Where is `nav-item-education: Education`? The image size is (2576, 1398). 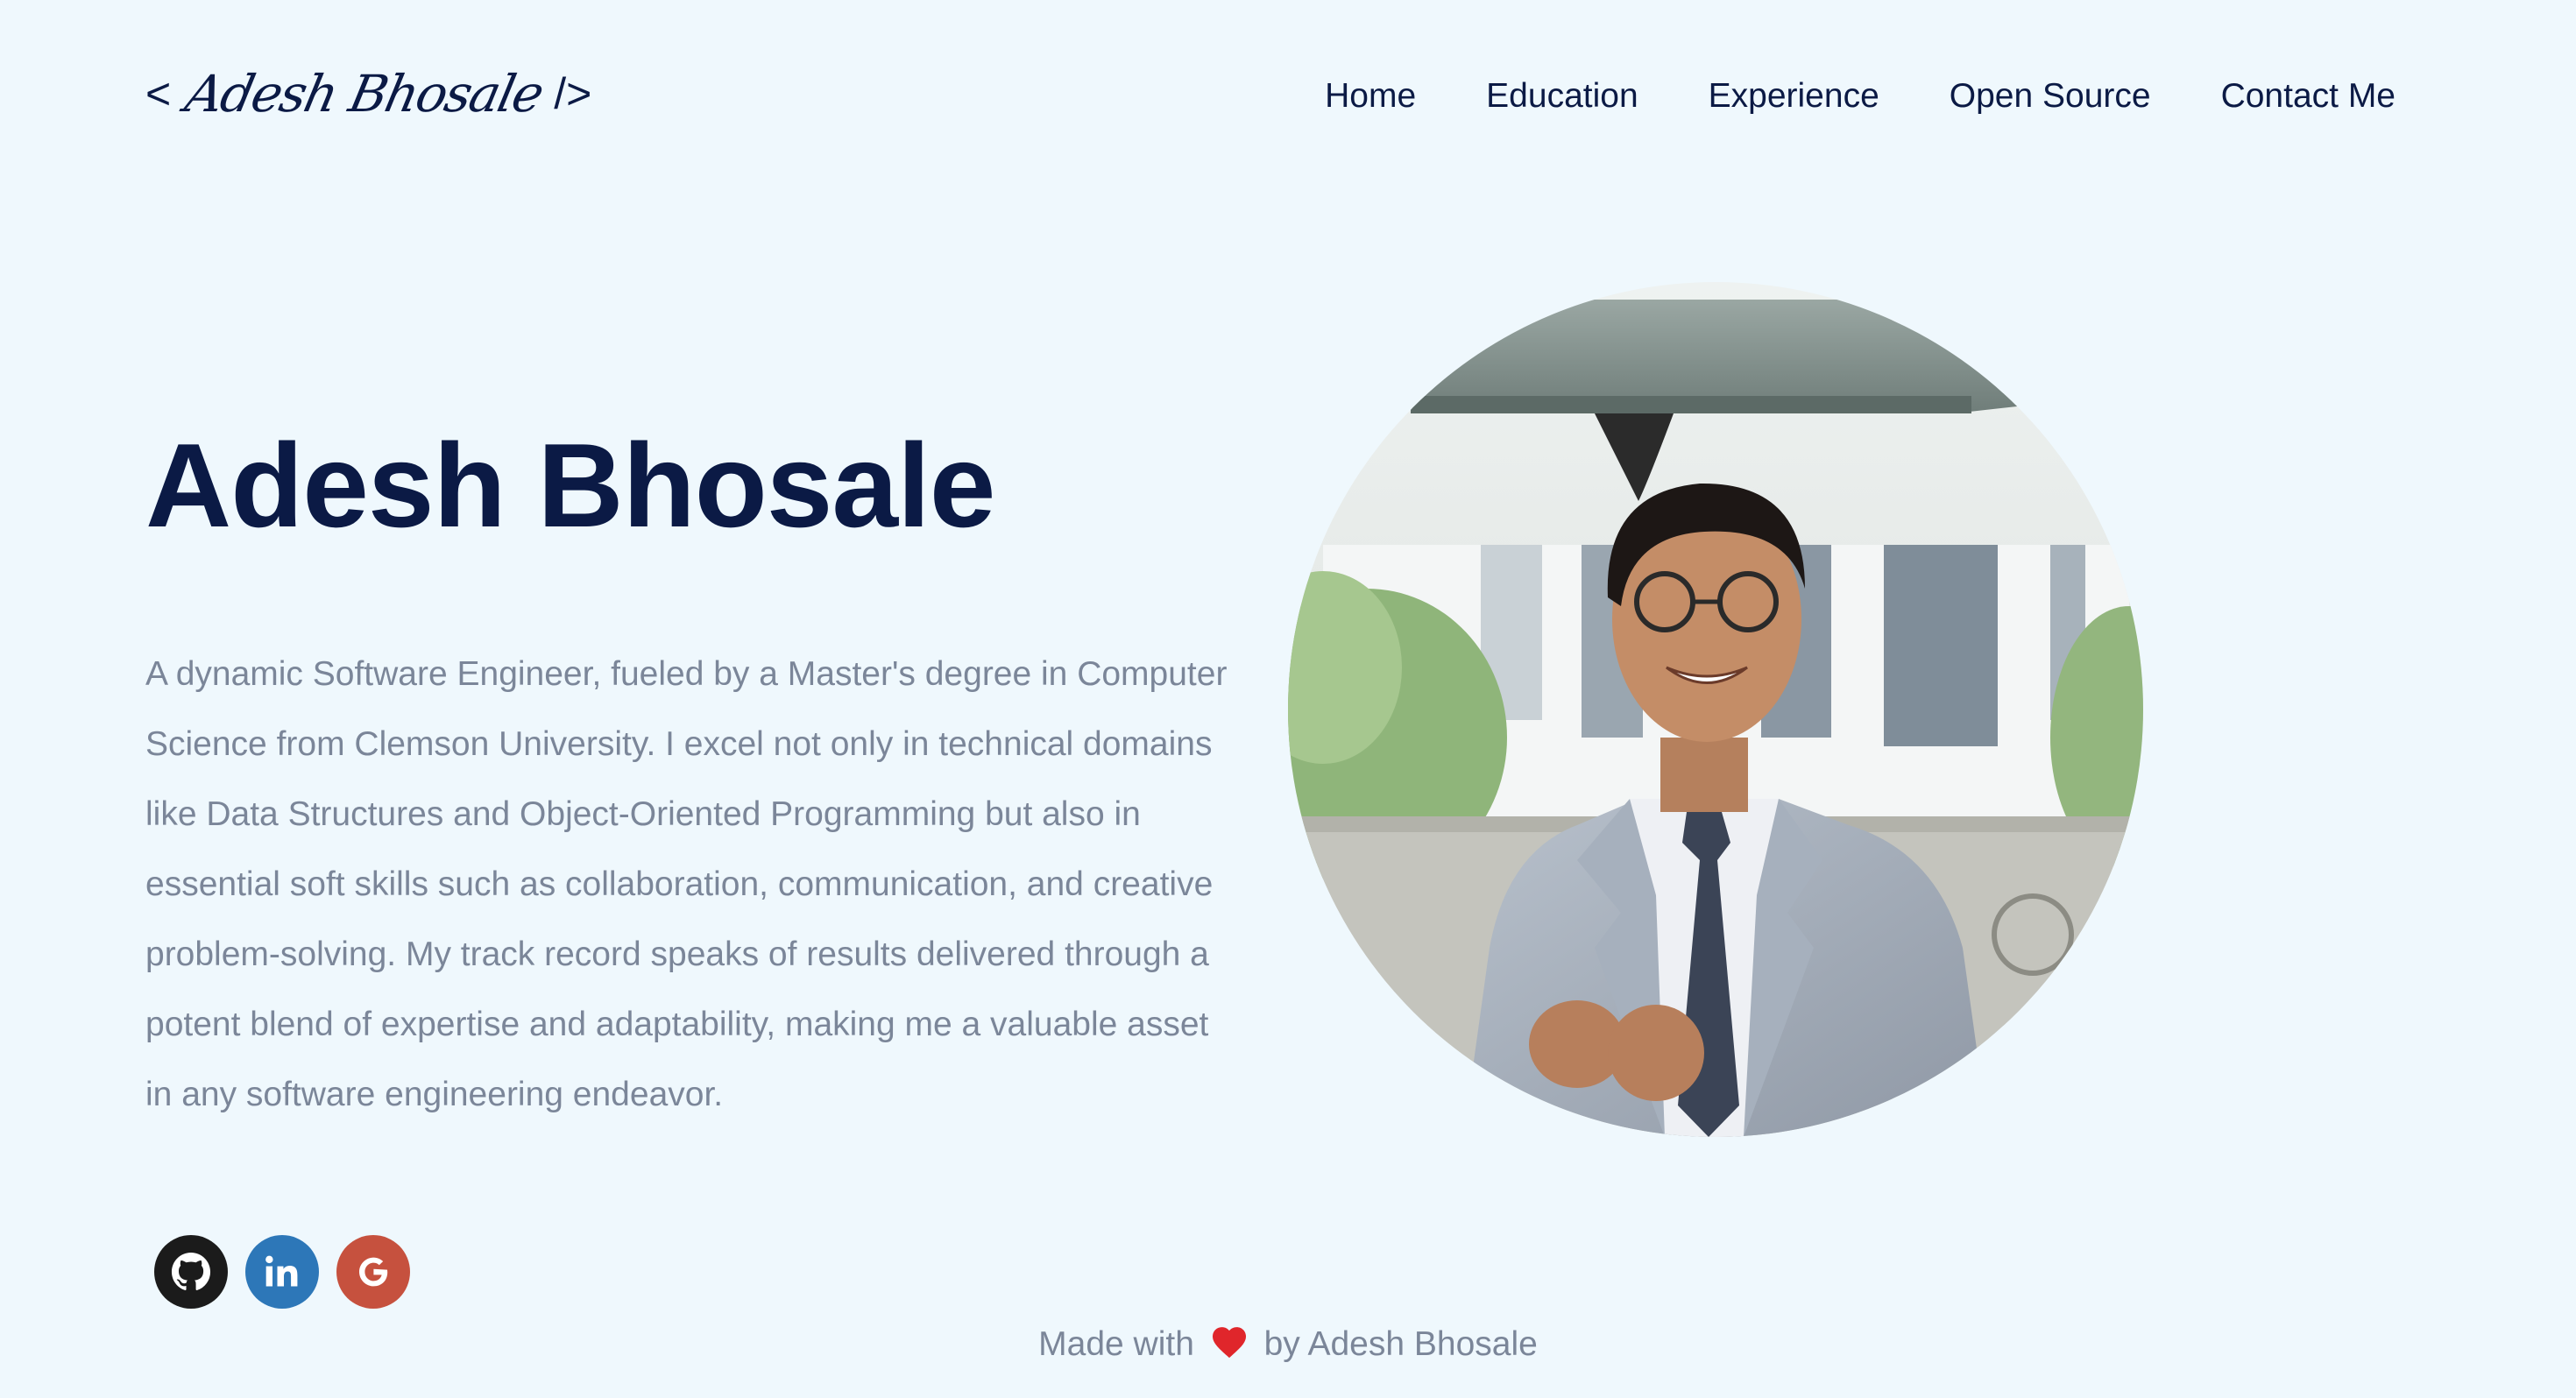 nav-item-education: Education is located at coordinates (1562, 96).